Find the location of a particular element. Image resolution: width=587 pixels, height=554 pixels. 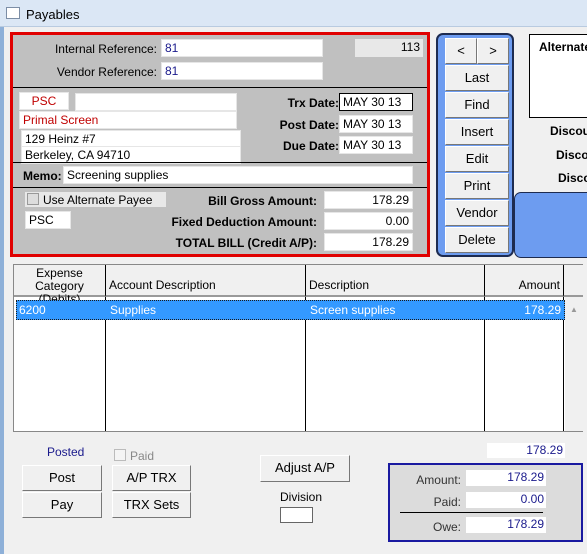

division-input is located at coordinates (296, 515).